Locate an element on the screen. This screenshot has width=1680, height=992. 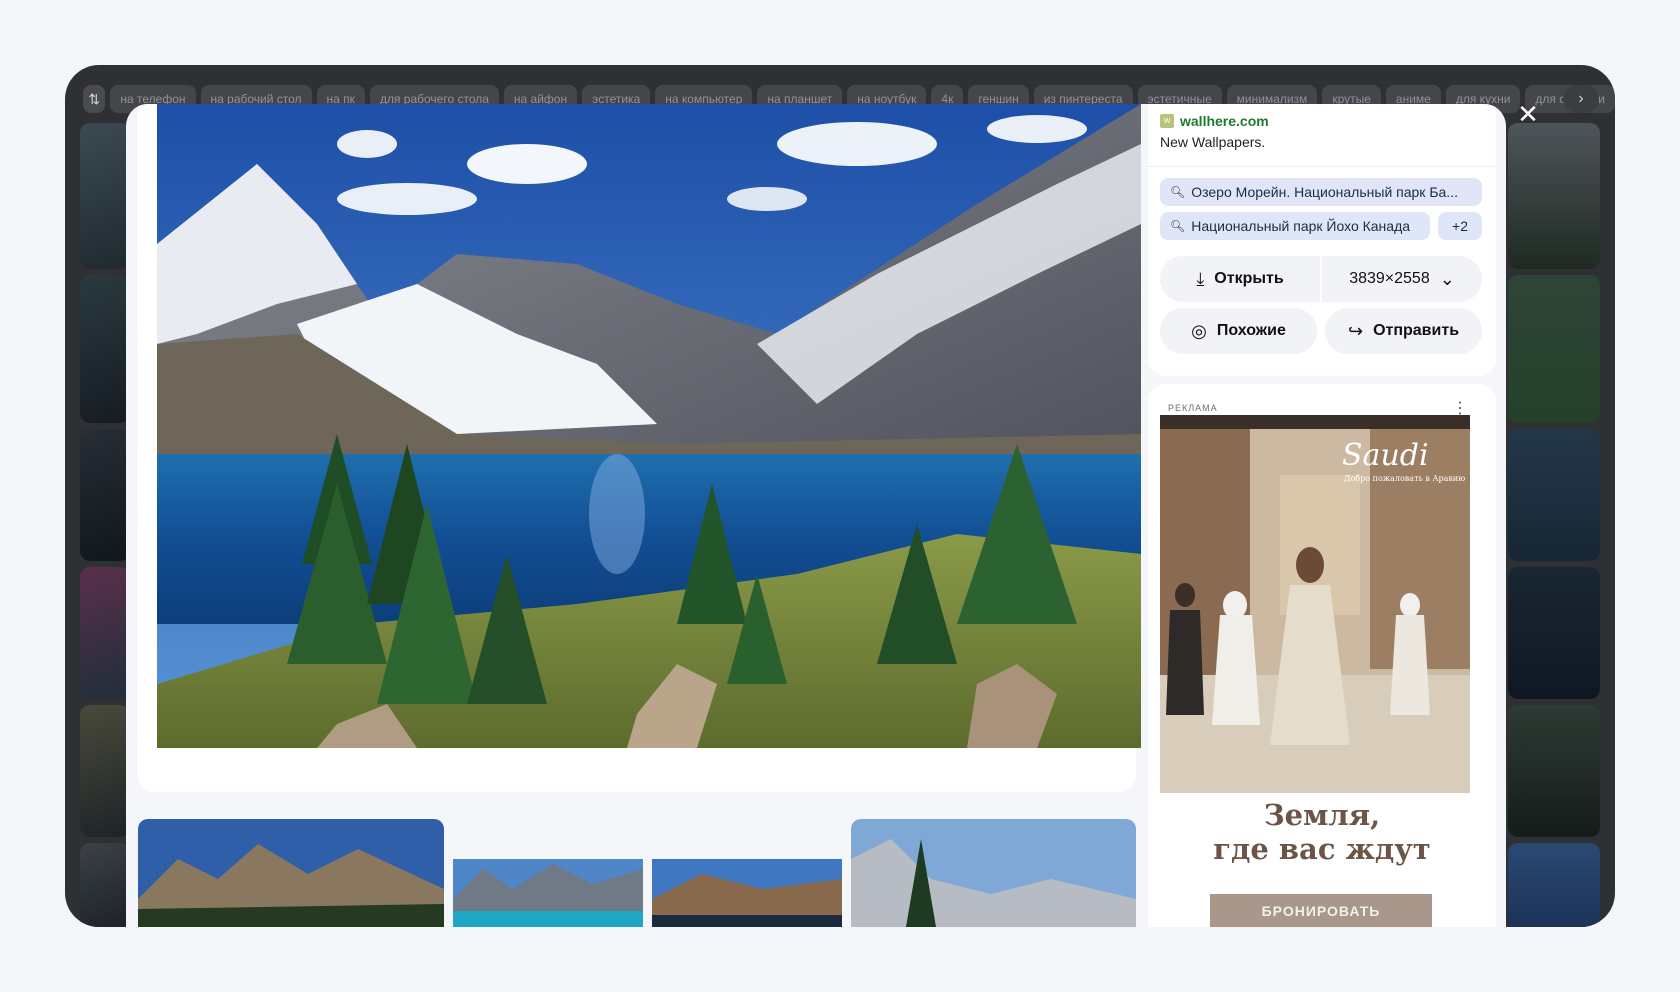
source-domain: wallhere.com is located at coordinates (1224, 121).